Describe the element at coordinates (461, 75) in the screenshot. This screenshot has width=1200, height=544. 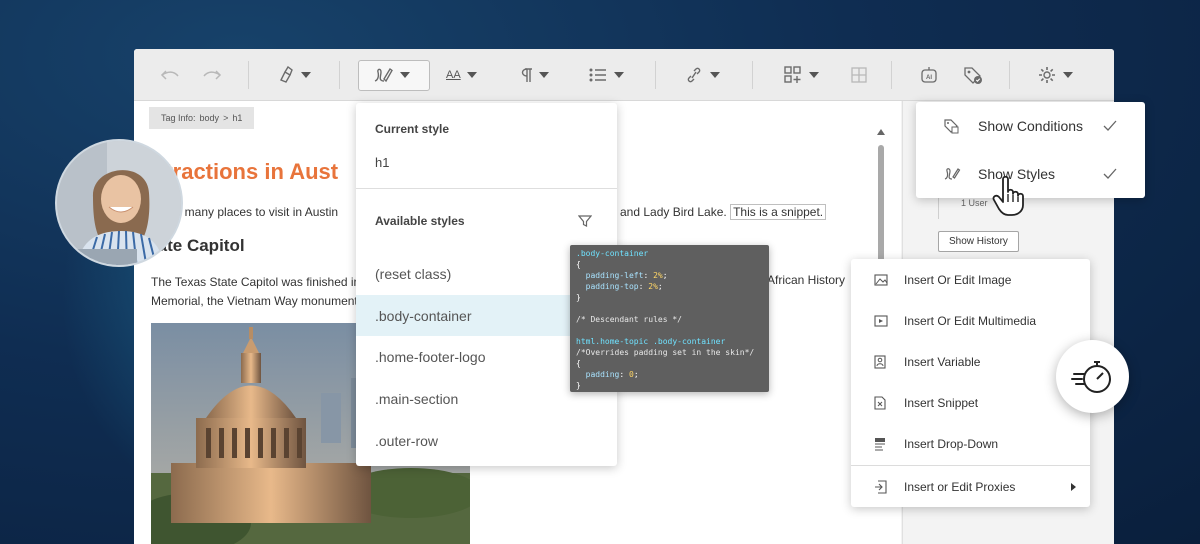
I see `font-size-dropdown: AA` at that location.